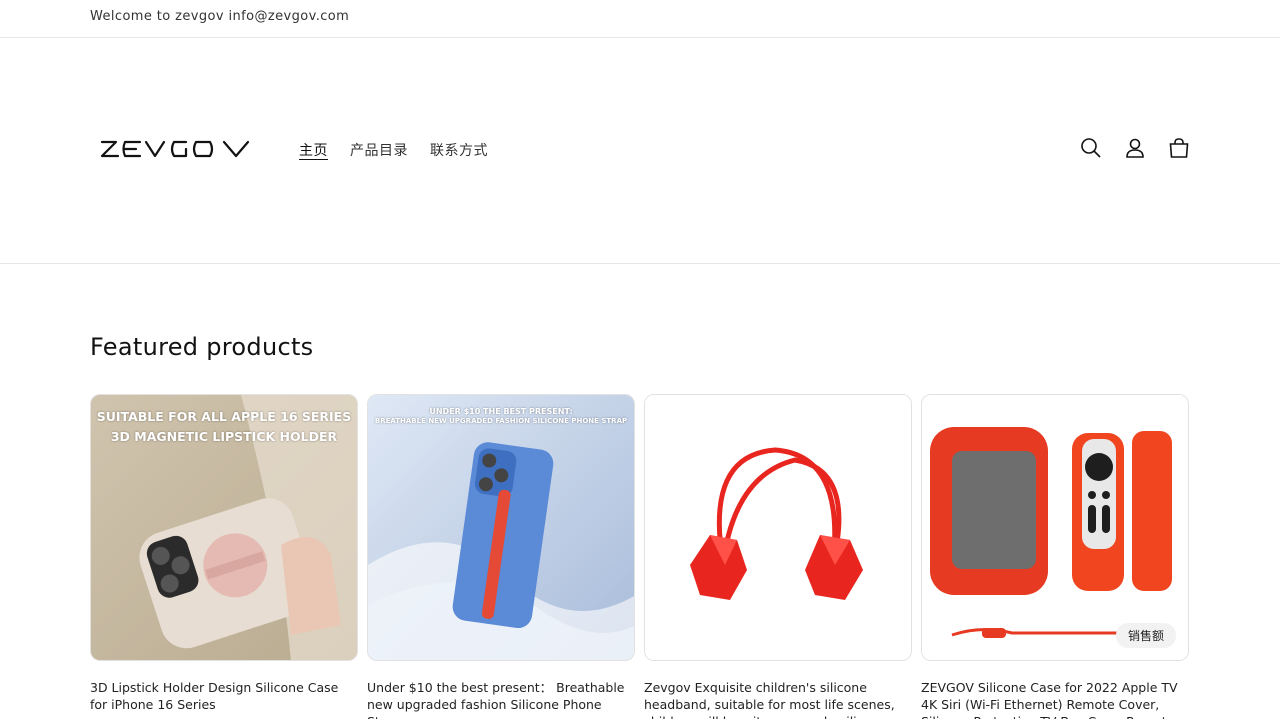 This screenshot has width=1280, height=720. Describe the element at coordinates (459, 150) in the screenshot. I see `nav-contact: 联系方式` at that location.